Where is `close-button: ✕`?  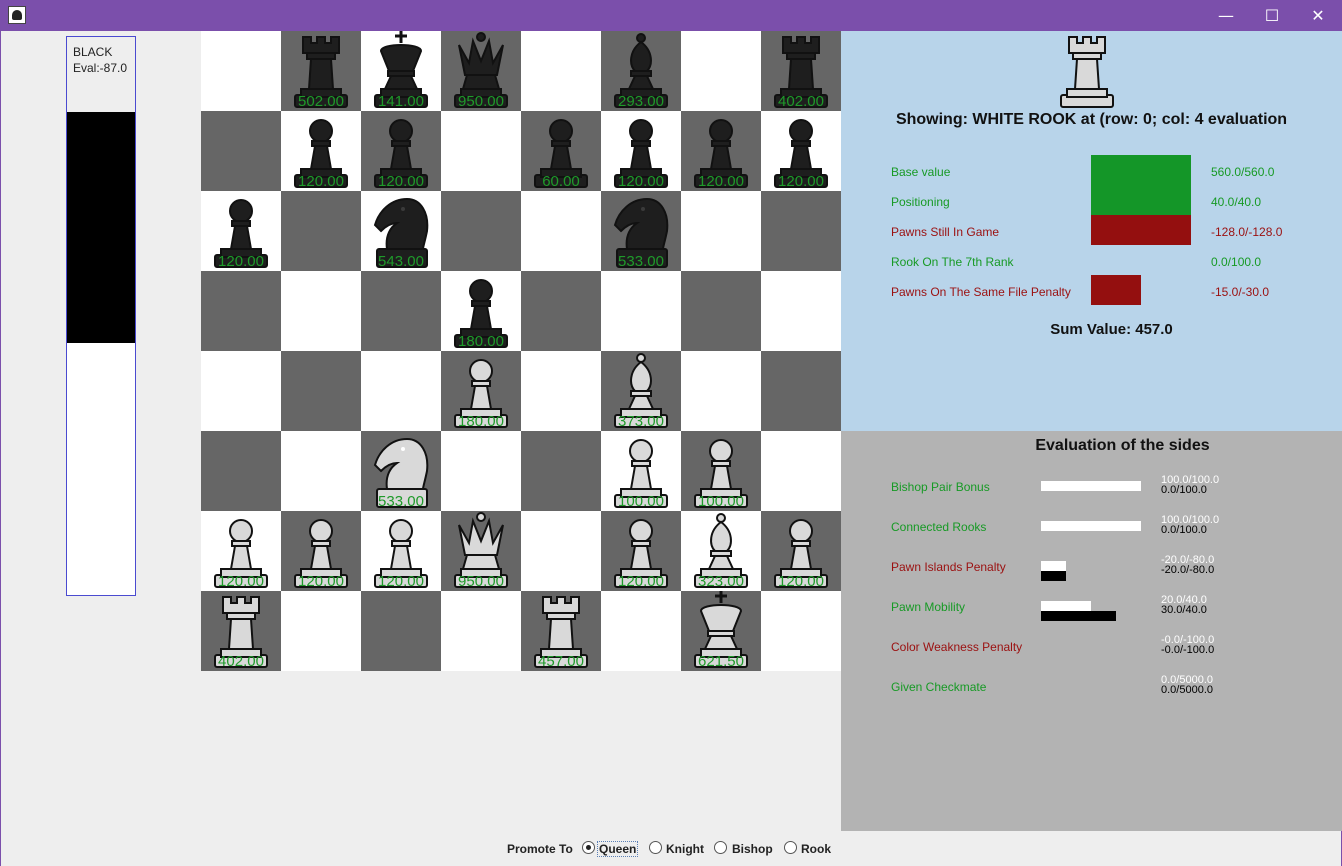
close-button: ✕ is located at coordinates (1318, 15).